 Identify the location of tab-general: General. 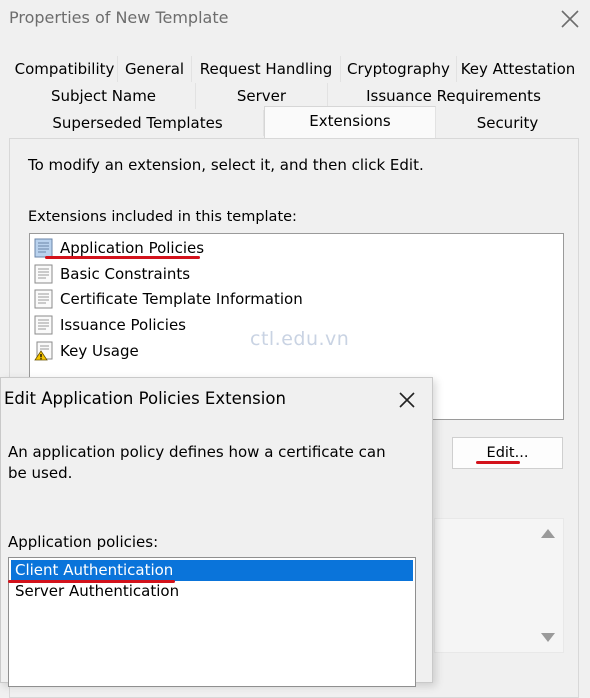
(155, 69).